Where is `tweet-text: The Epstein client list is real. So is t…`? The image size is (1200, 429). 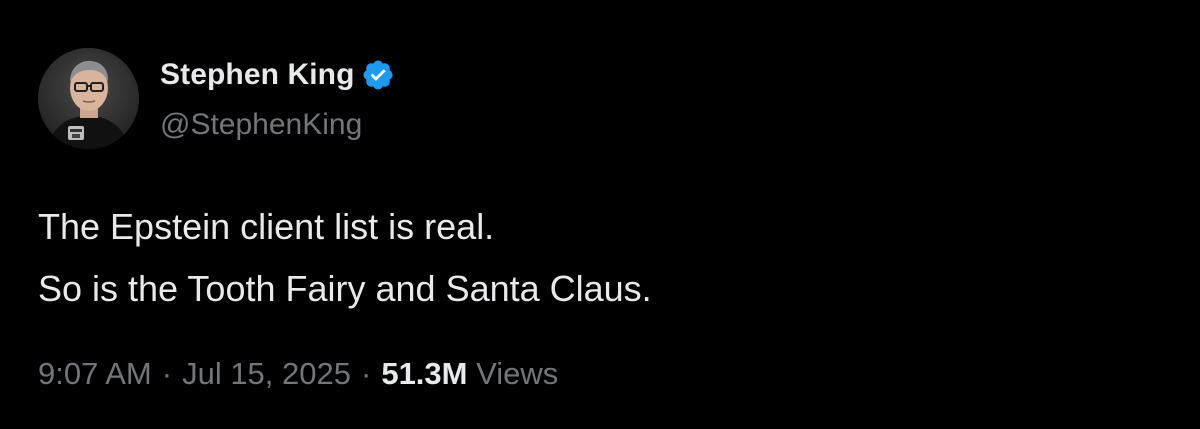 tweet-text: The Epstein client list is real. So is t… is located at coordinates (345, 258).